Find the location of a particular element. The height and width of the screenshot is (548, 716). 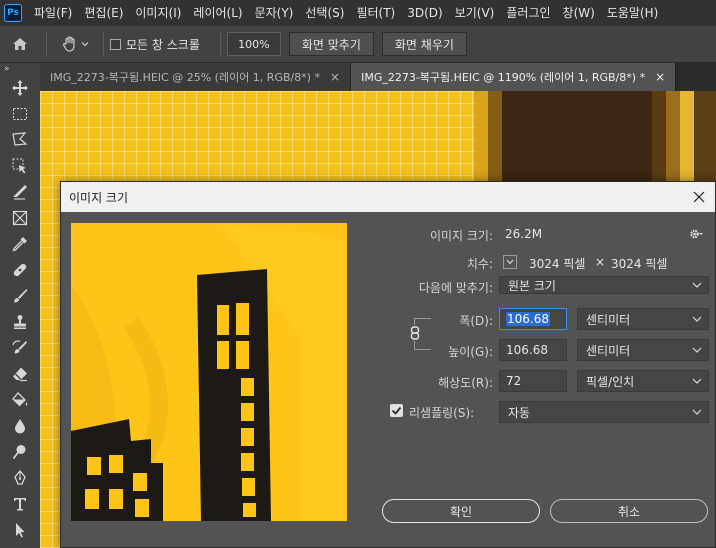

slice-icon is located at coordinates (20, 192).